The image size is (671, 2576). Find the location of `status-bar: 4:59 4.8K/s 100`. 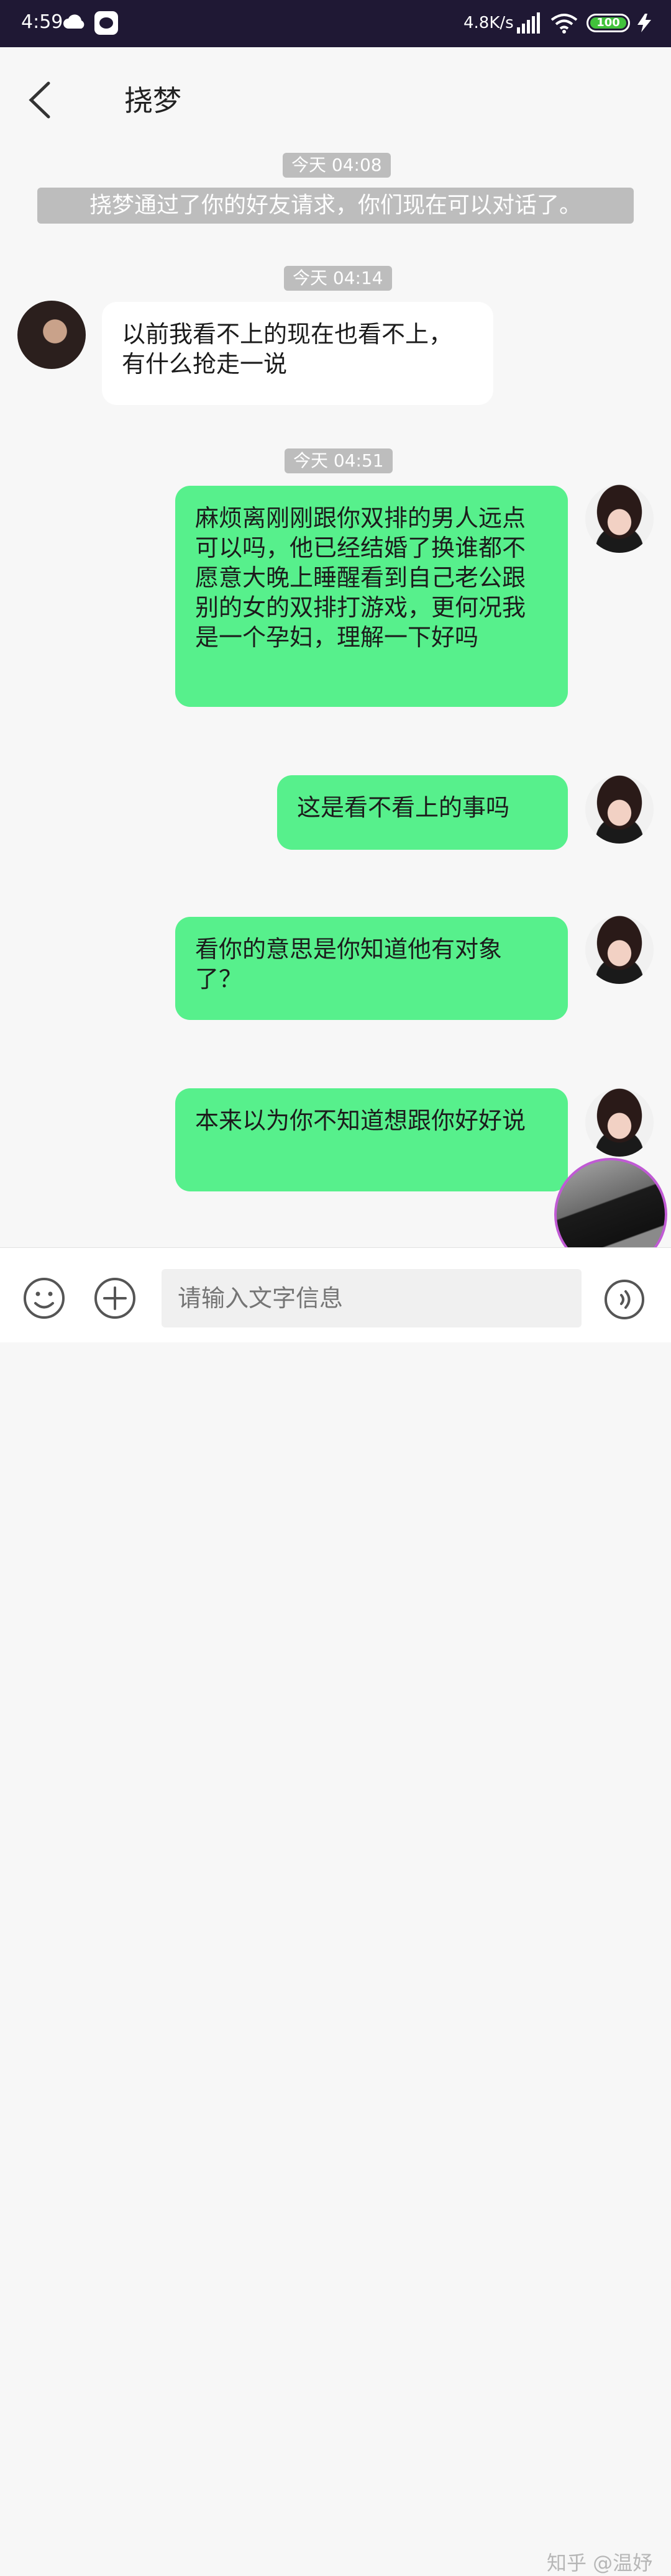

status-bar: 4:59 4.8K/s 100 is located at coordinates (335, 23).